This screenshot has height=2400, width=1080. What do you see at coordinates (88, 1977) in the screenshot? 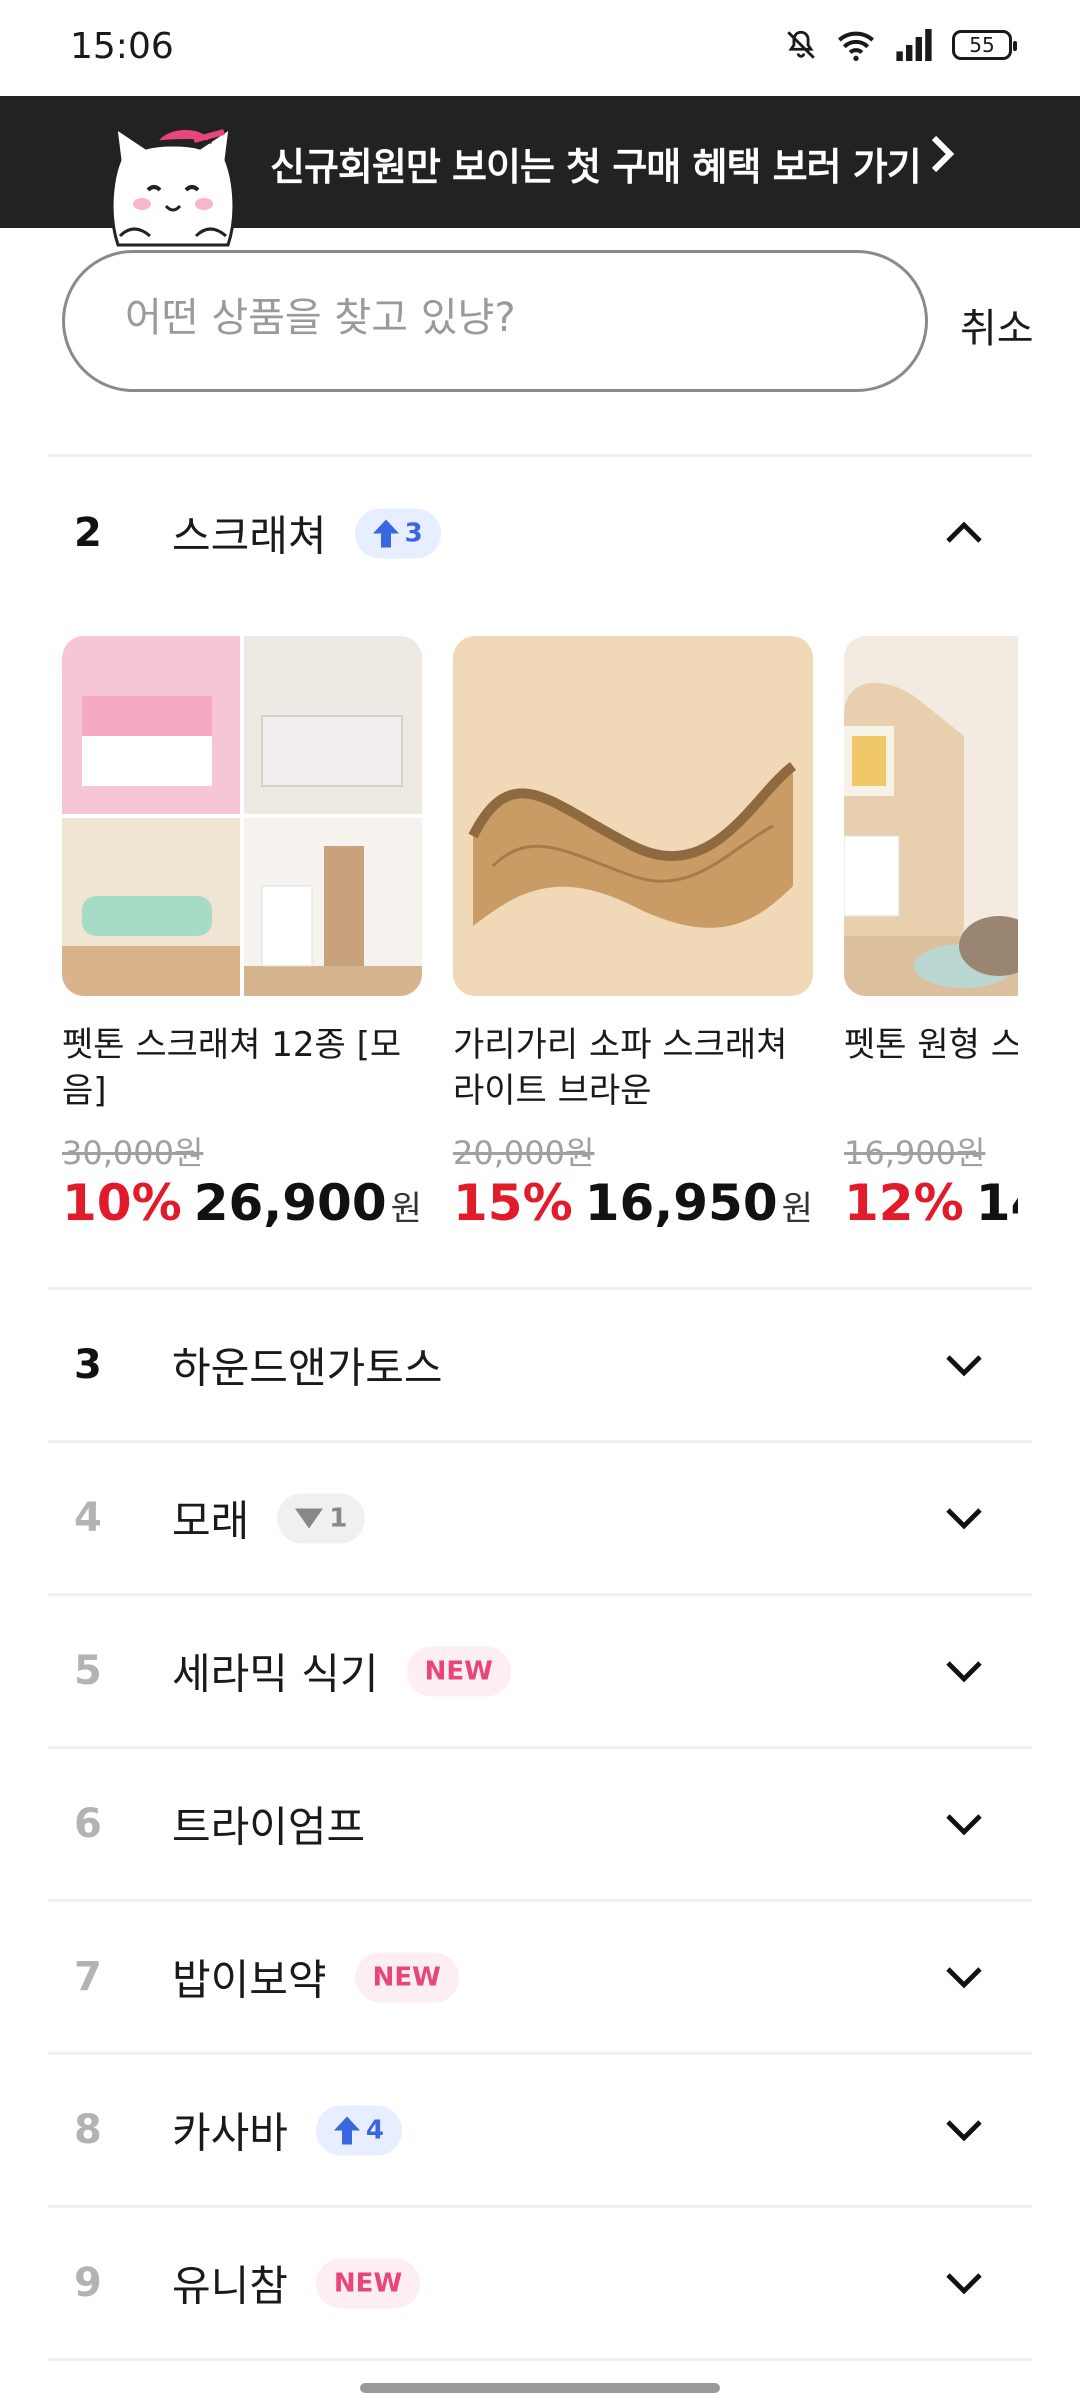
I see `rank-number: 7` at bounding box center [88, 1977].